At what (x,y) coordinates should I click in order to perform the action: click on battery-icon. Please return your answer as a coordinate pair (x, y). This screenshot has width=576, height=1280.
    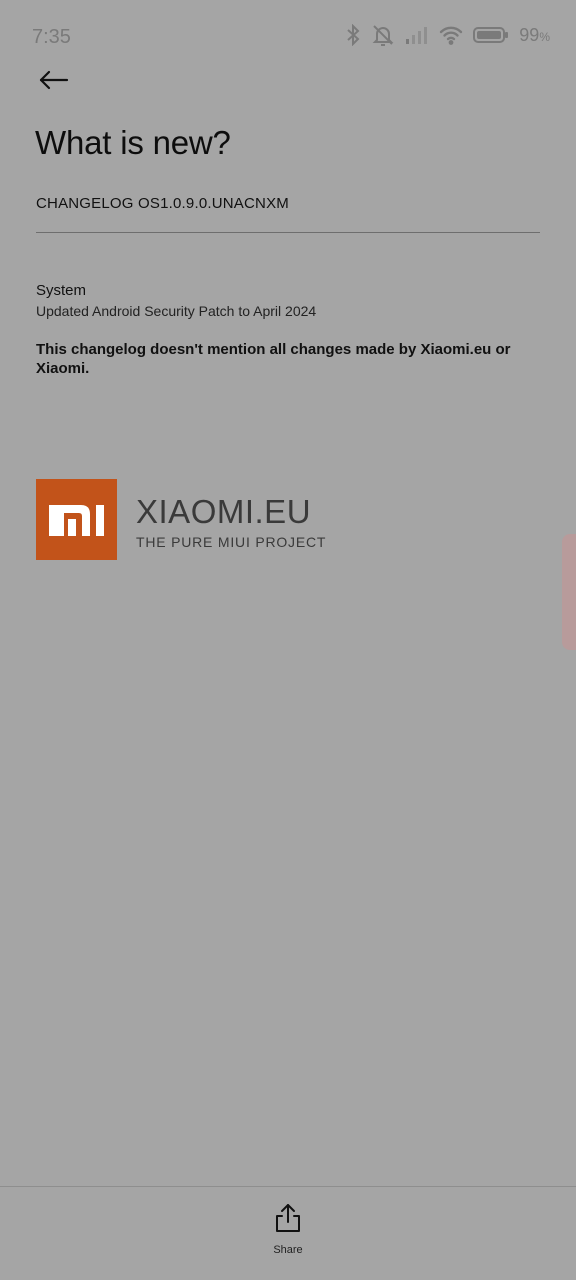
    Looking at the image, I should click on (491, 35).